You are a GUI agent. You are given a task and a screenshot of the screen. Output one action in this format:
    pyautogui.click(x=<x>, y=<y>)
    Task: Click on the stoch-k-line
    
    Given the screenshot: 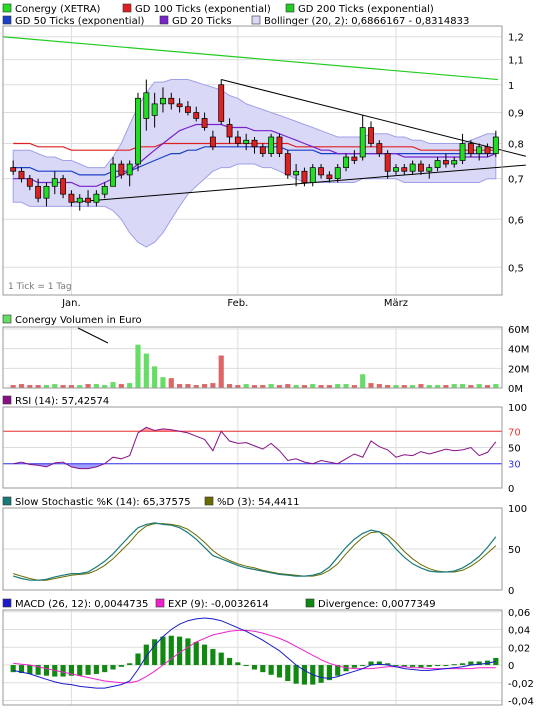 What is the action you would take?
    pyautogui.click(x=255, y=551)
    